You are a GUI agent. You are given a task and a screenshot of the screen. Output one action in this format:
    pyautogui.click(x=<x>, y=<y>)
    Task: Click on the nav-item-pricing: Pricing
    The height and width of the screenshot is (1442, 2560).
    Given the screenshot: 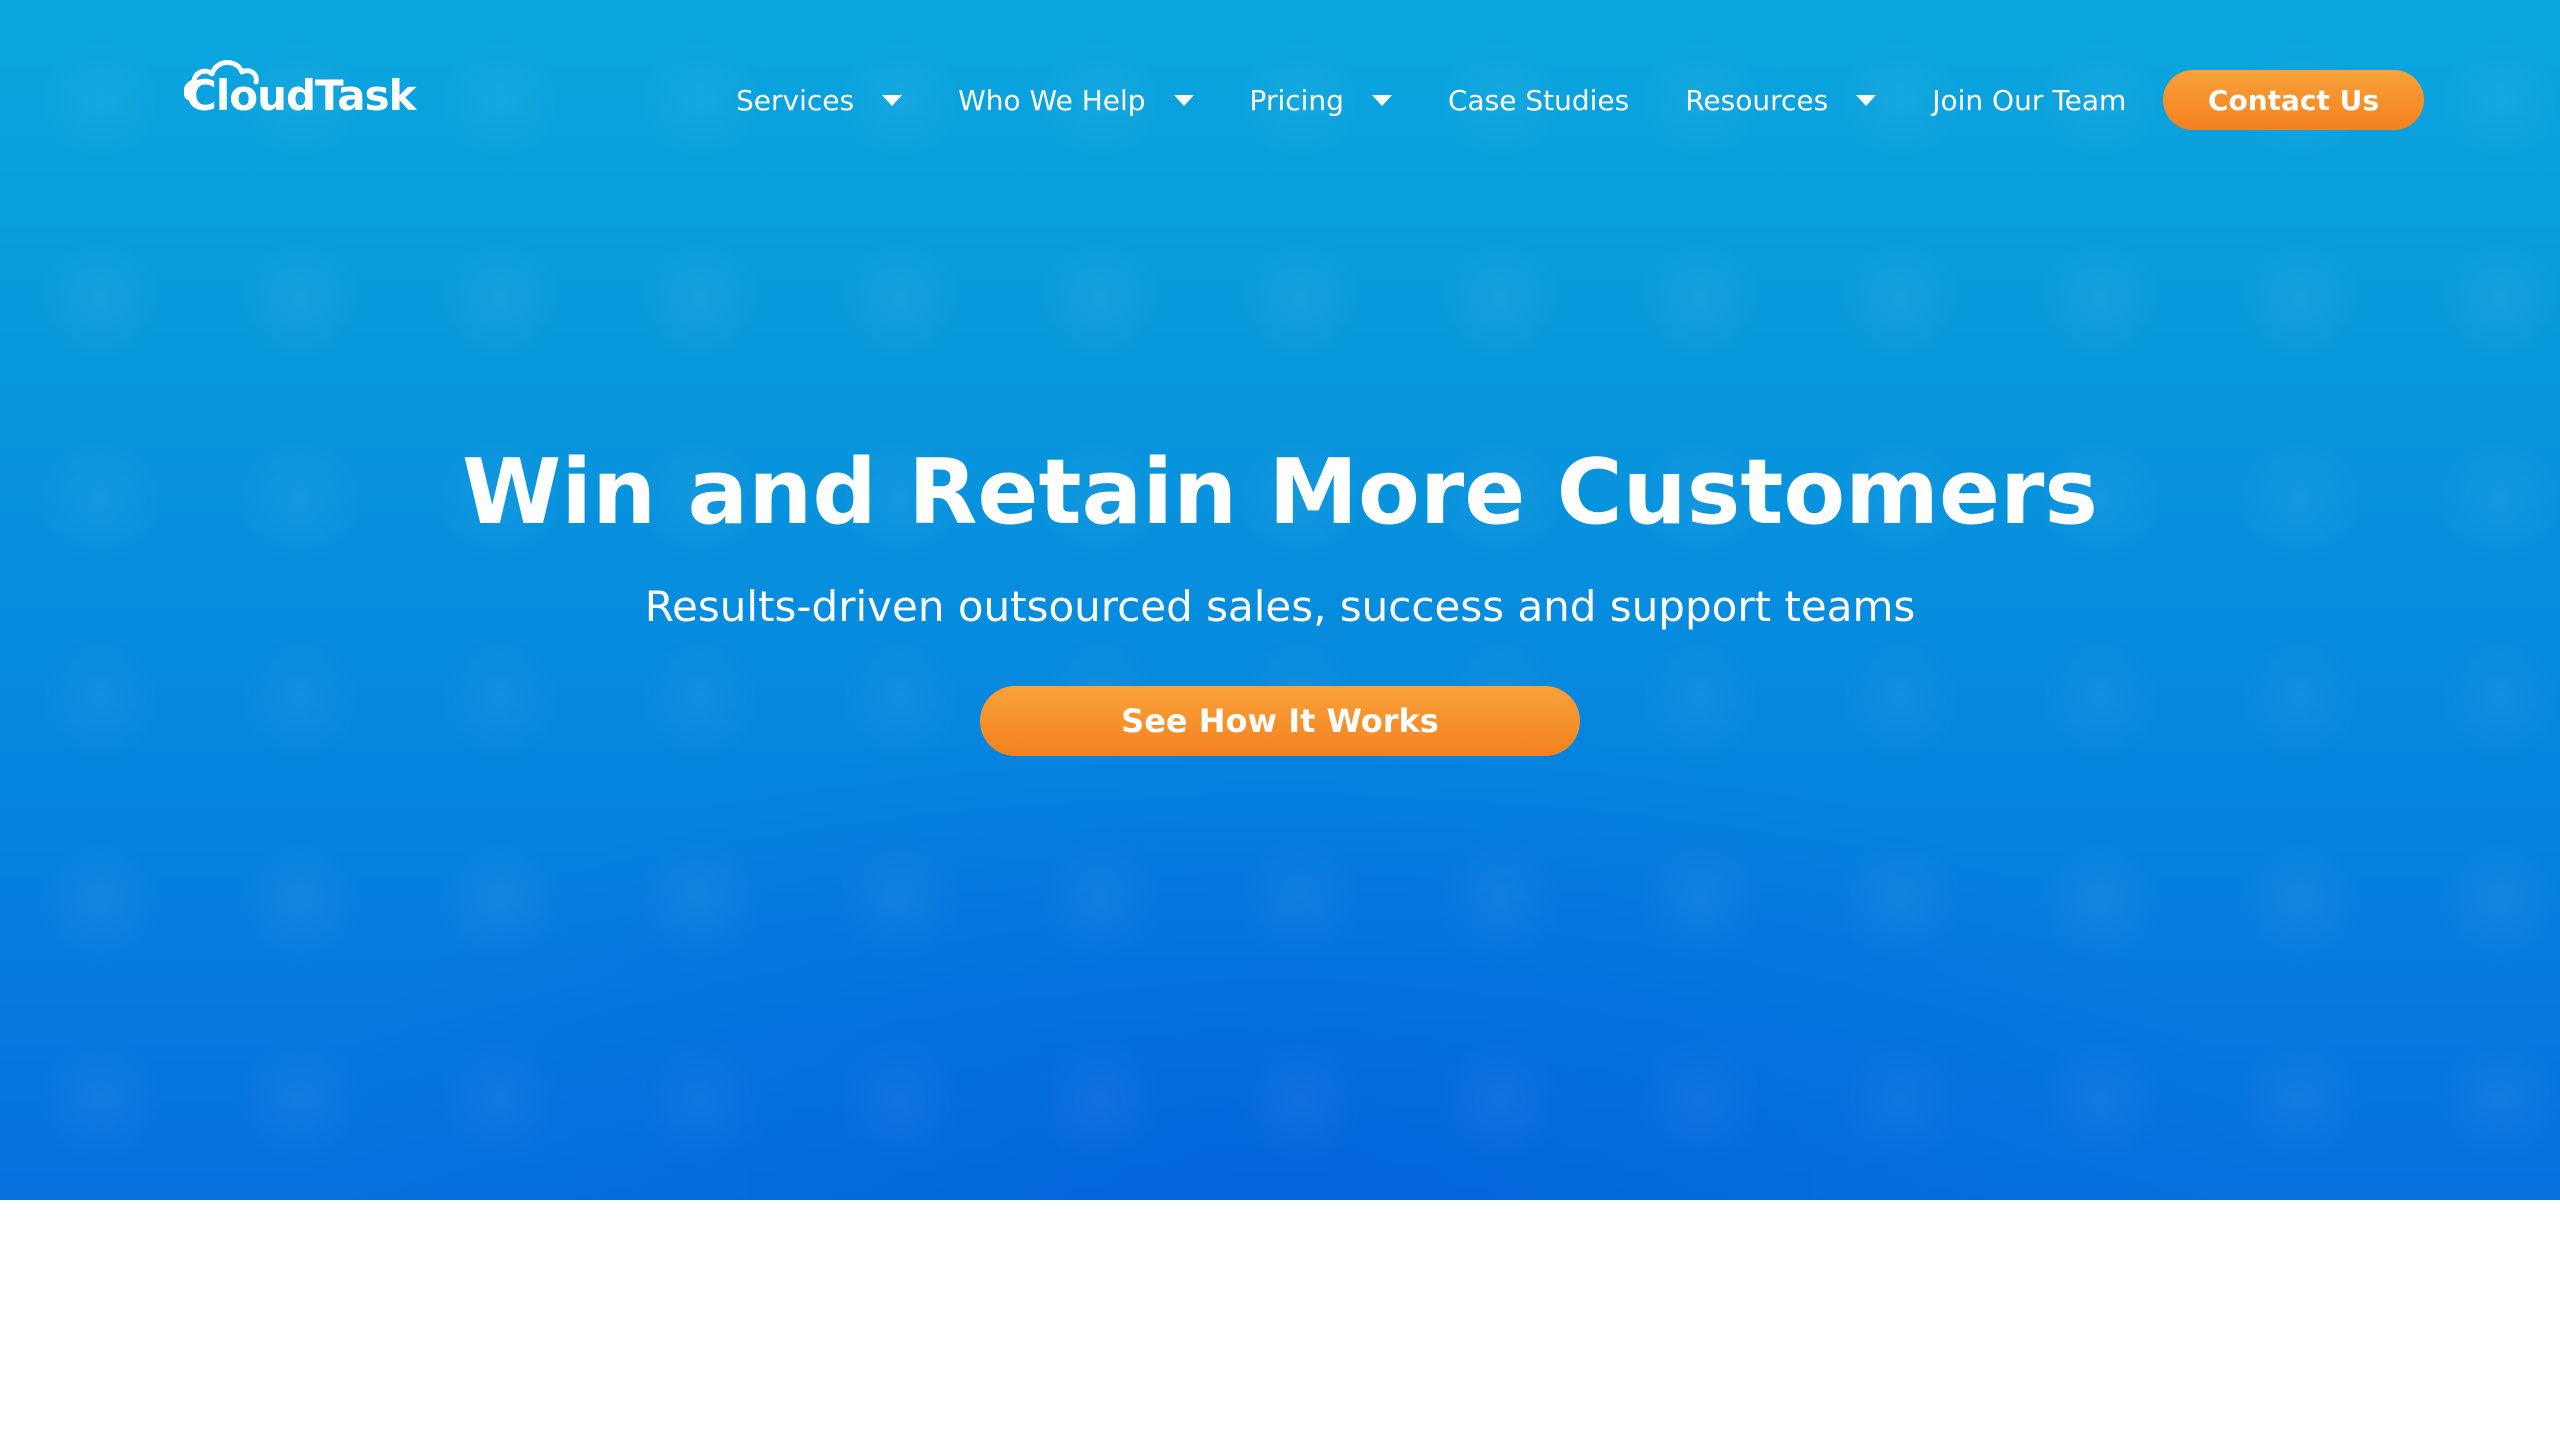 What is the action you would take?
    pyautogui.click(x=1321, y=100)
    